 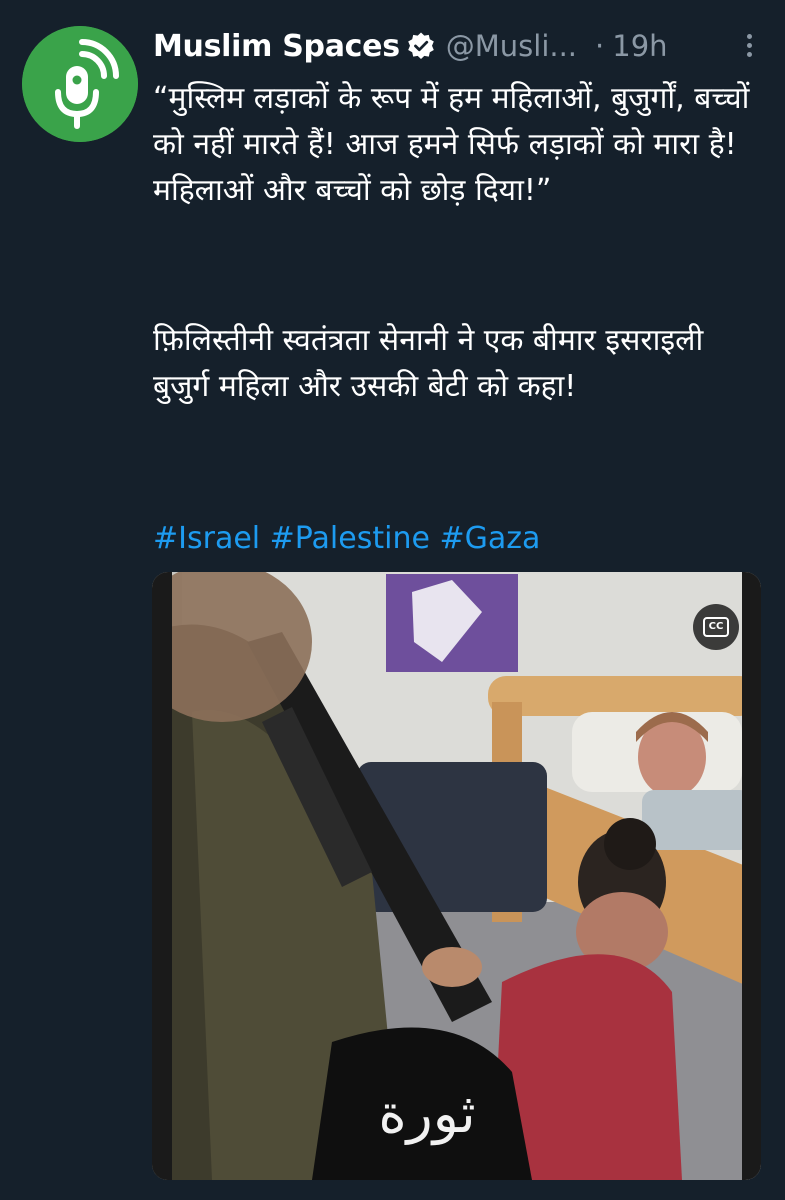 I want to click on avatar, so click(x=80, y=84).